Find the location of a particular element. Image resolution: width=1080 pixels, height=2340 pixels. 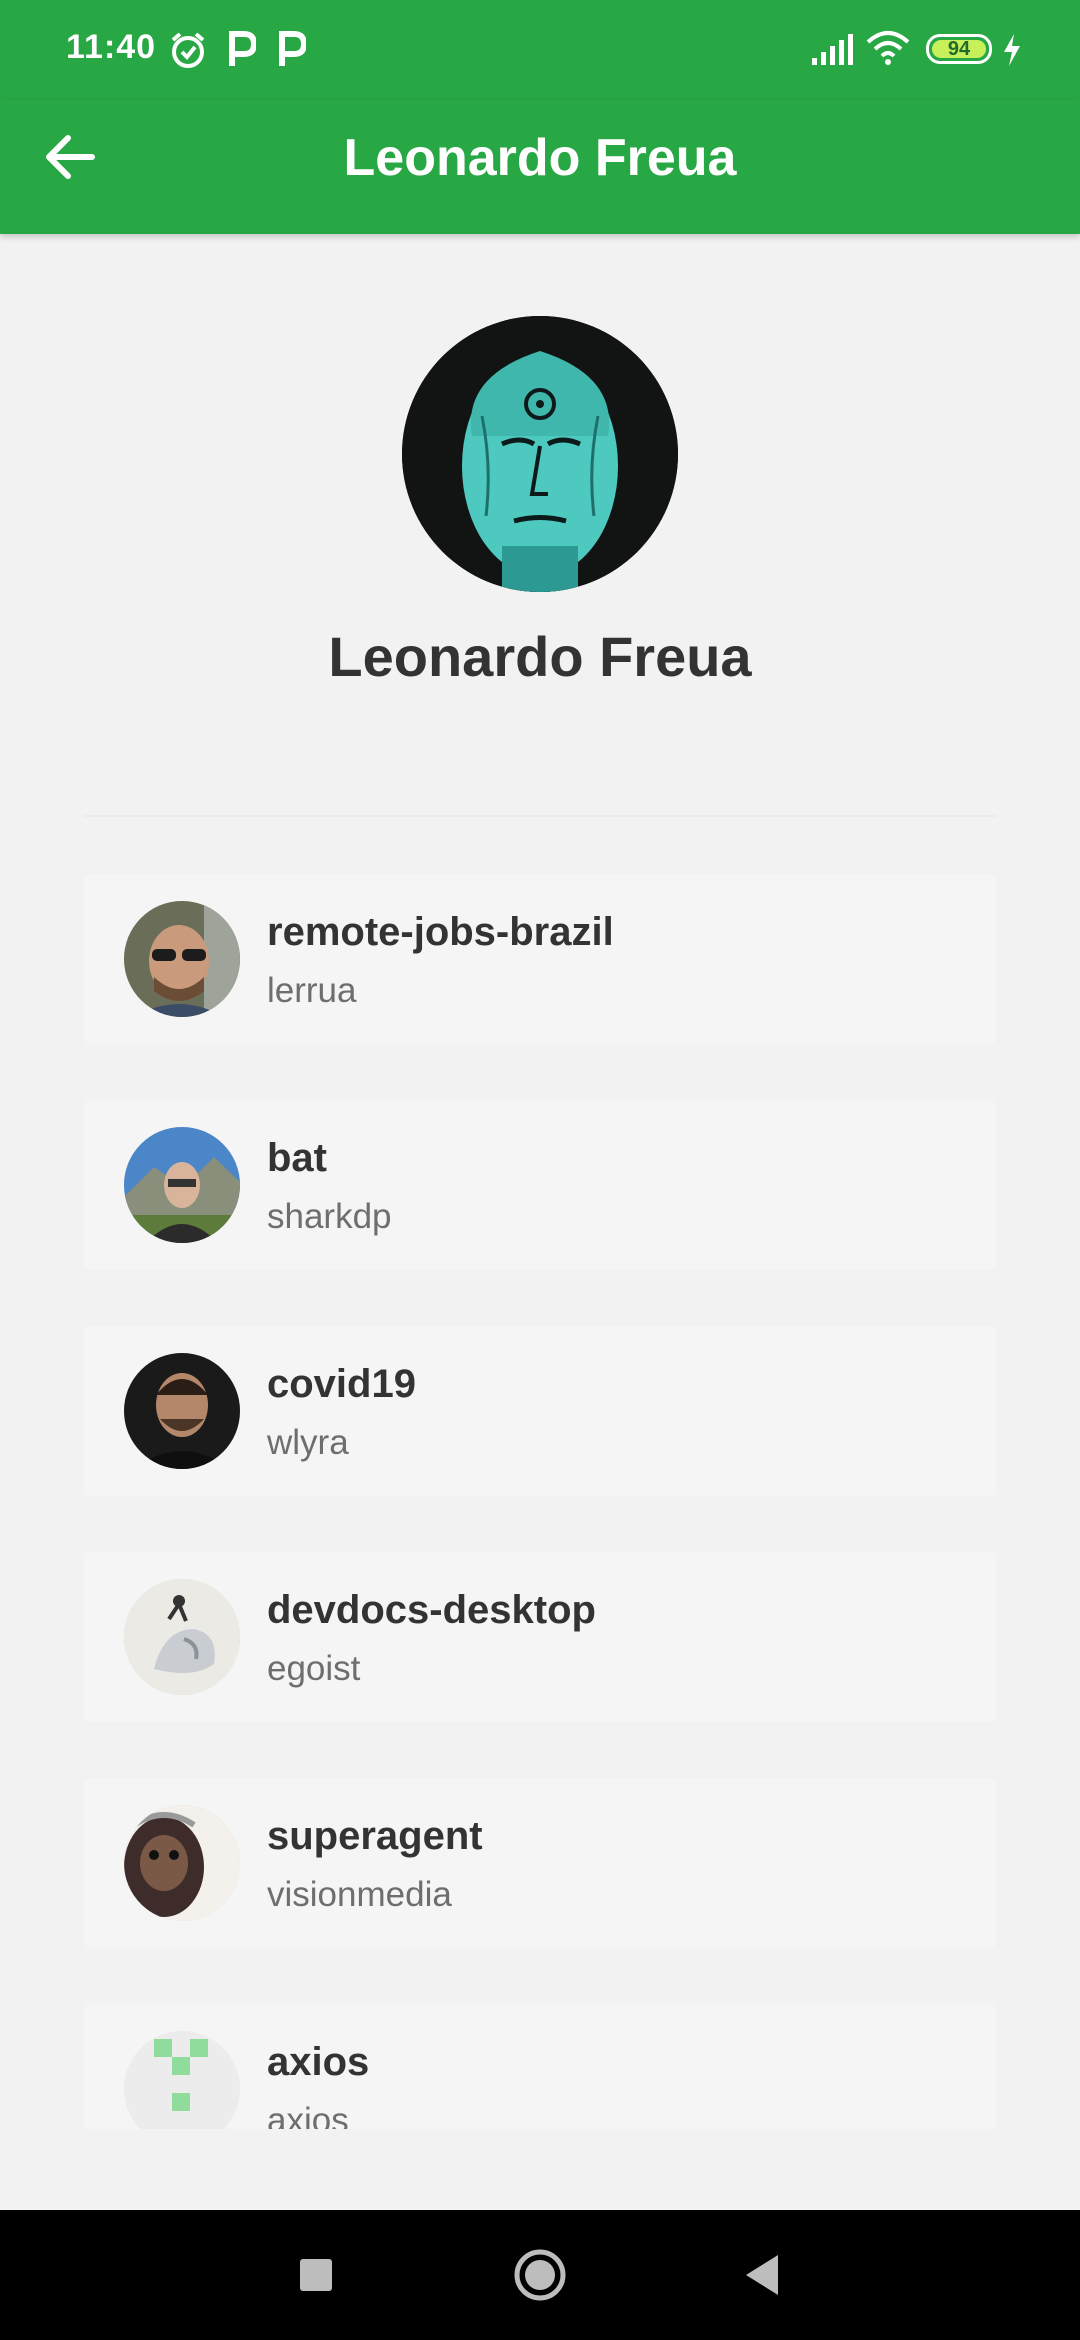

app-bar: Leonardo Freua is located at coordinates (540, 167).